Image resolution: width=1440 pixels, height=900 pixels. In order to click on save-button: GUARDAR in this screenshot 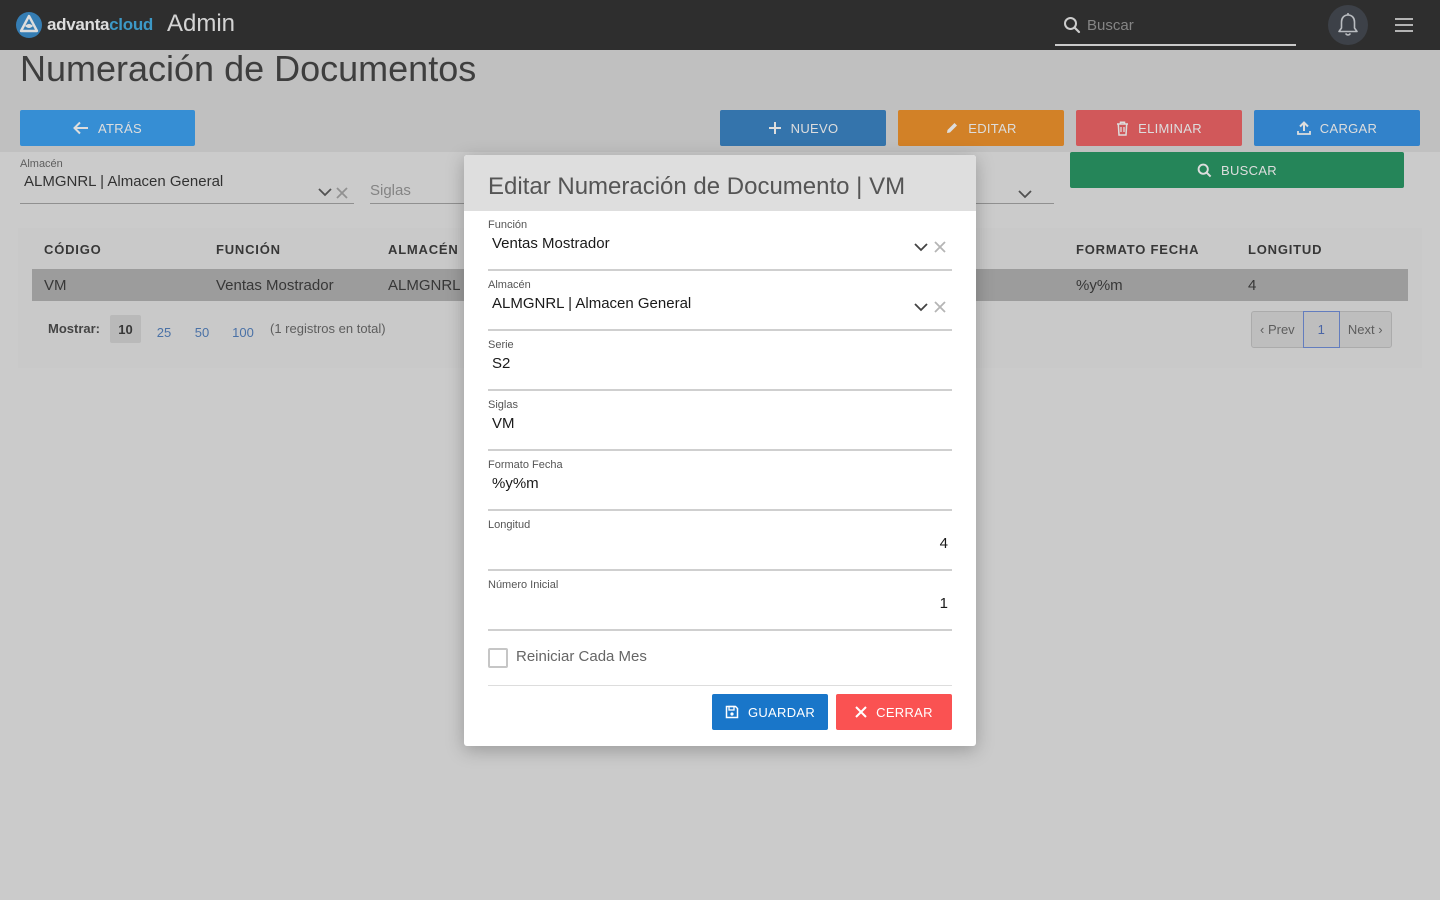, I will do `click(770, 712)`.